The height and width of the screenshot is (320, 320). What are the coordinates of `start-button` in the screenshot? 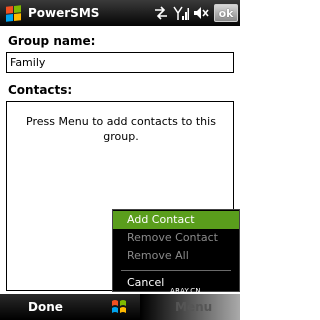 It's located at (13, 13).